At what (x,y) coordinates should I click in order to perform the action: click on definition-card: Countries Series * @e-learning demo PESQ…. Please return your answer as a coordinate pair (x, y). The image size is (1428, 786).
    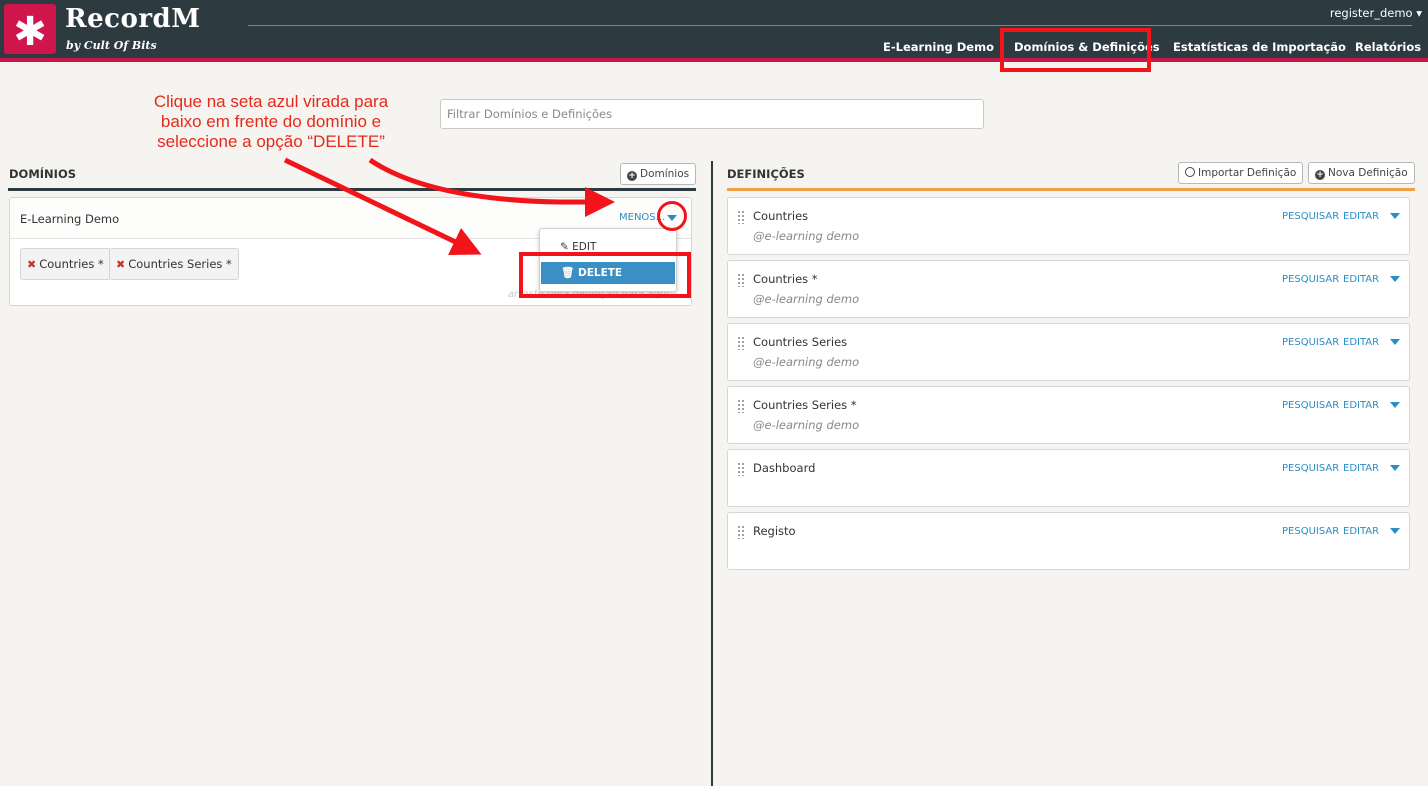
    Looking at the image, I should click on (1068, 415).